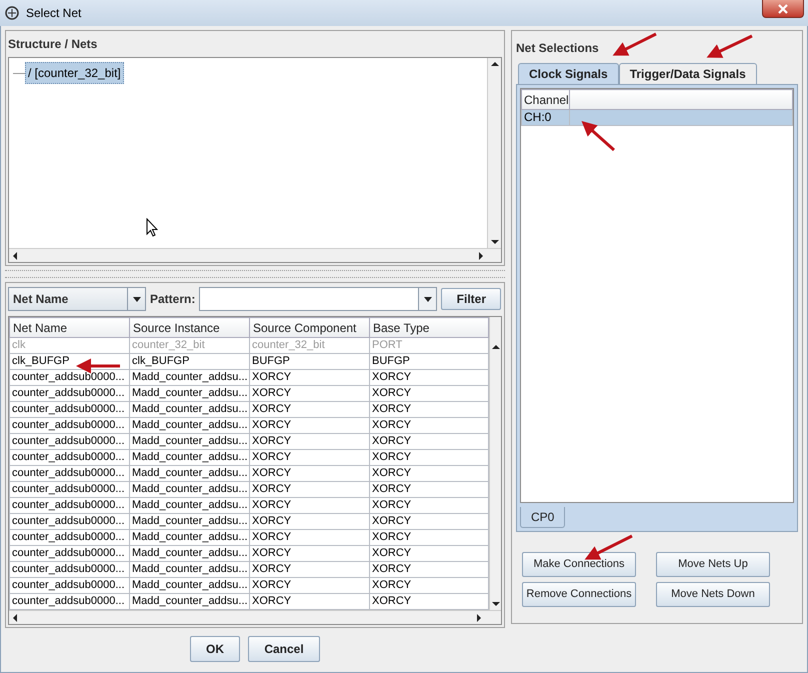 The height and width of the screenshot is (673, 808). What do you see at coordinates (74, 73) in the screenshot?
I see `tree-item: / [counter_32_bit]` at bounding box center [74, 73].